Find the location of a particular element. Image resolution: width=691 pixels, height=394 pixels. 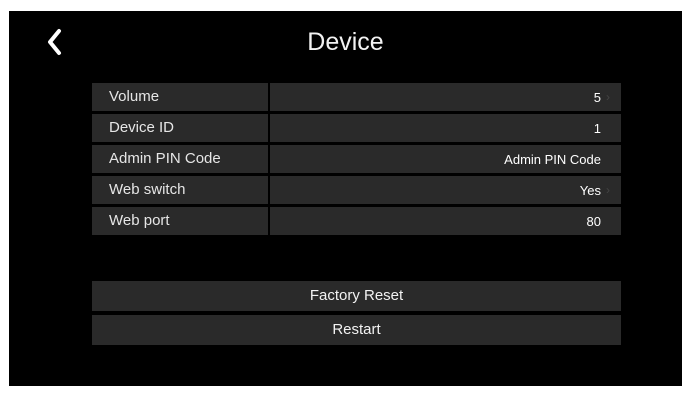

action-buttons: Factory Reset Restart is located at coordinates (356, 315).